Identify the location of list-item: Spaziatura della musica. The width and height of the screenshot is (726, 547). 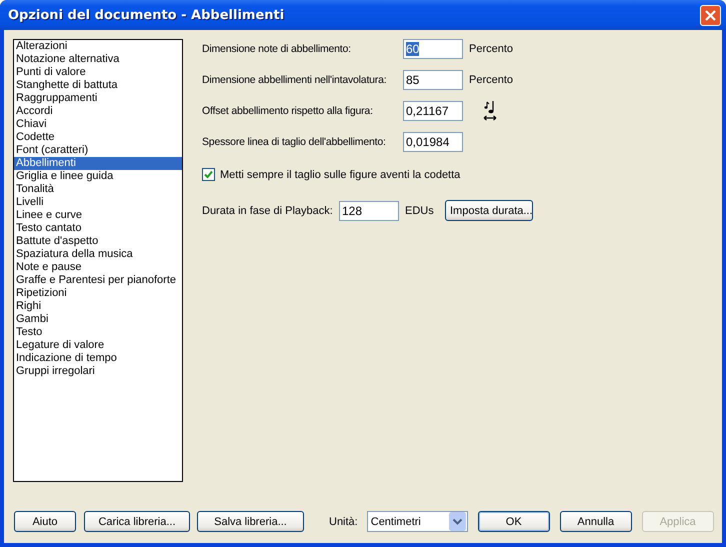
(98, 254).